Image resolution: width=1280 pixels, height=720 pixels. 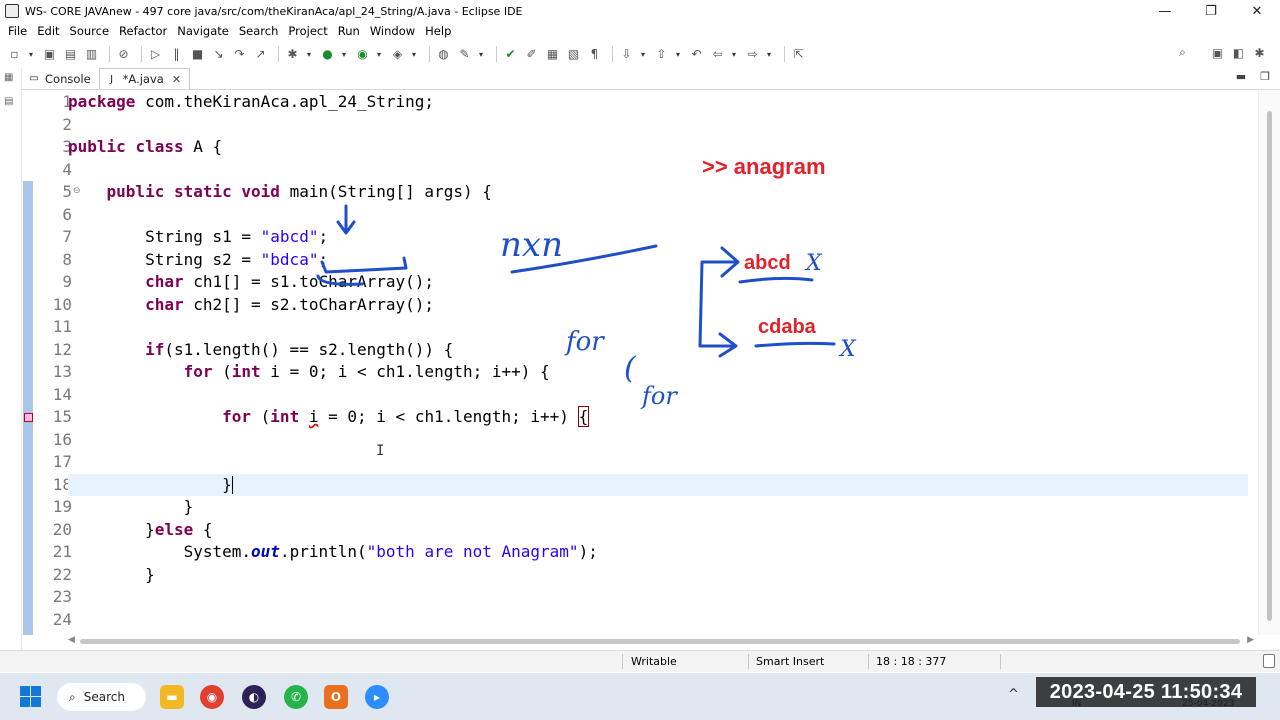 What do you see at coordinates (11, 103) in the screenshot?
I see `package-explorer-icon: ▤` at bounding box center [11, 103].